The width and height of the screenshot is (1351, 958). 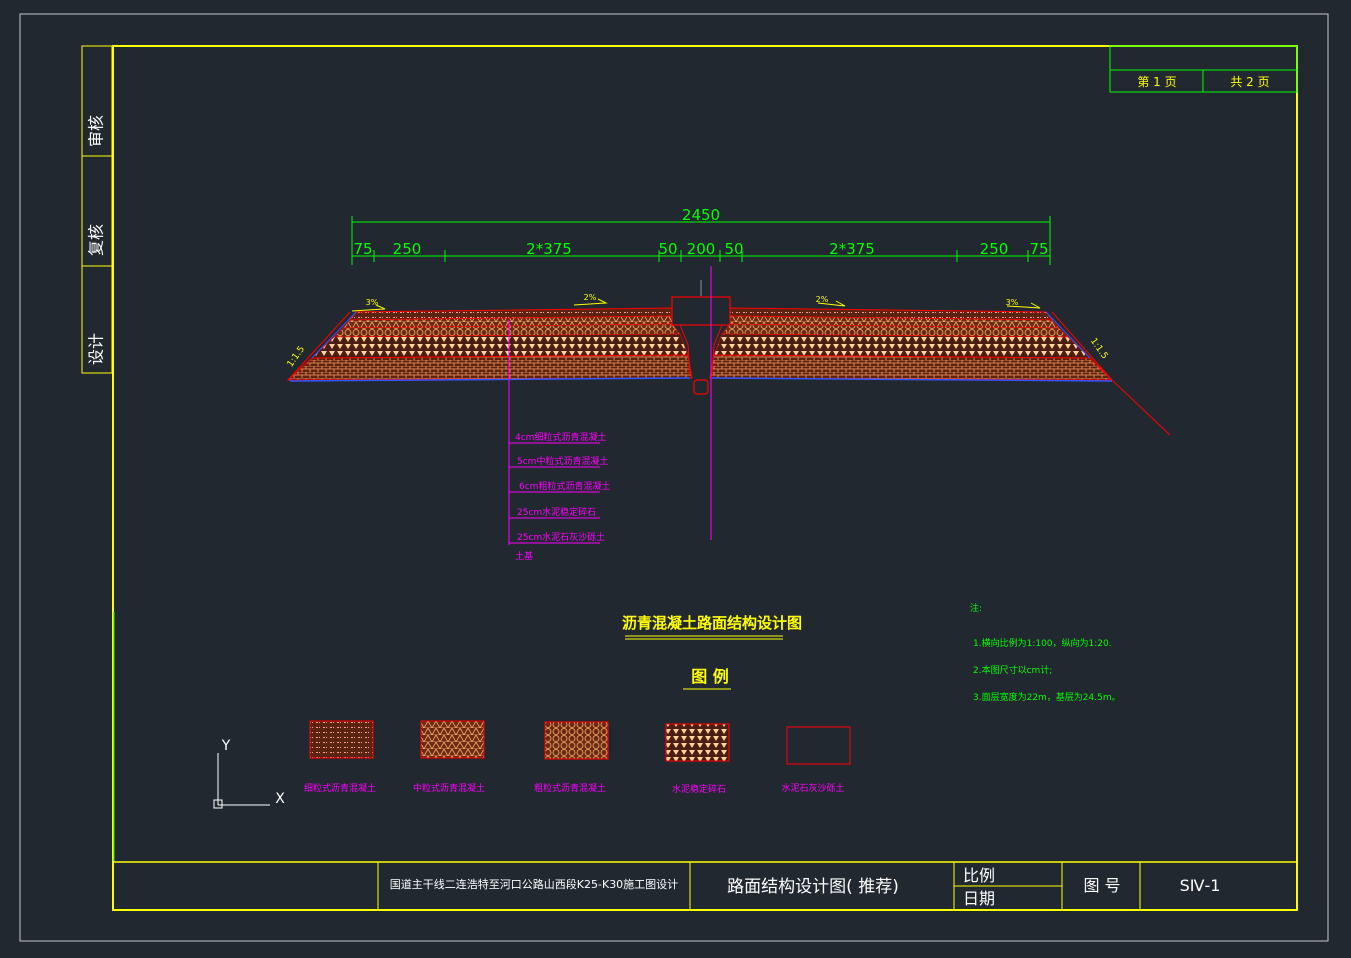 What do you see at coordinates (822, 299) in the screenshot?
I see `crossfall-label-3: 2%` at bounding box center [822, 299].